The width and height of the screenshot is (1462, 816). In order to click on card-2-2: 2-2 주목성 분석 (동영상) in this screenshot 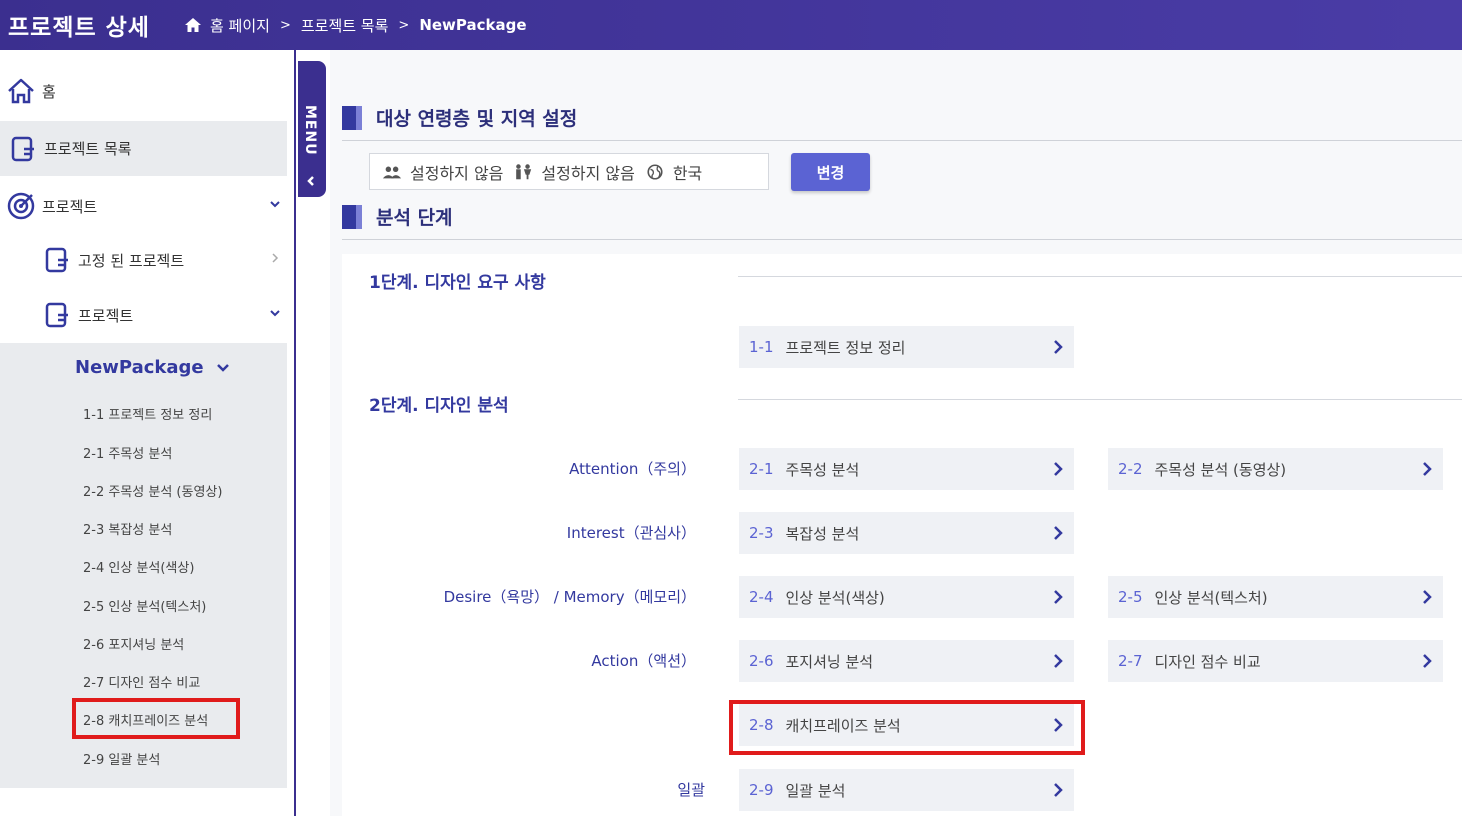, I will do `click(1275, 469)`.